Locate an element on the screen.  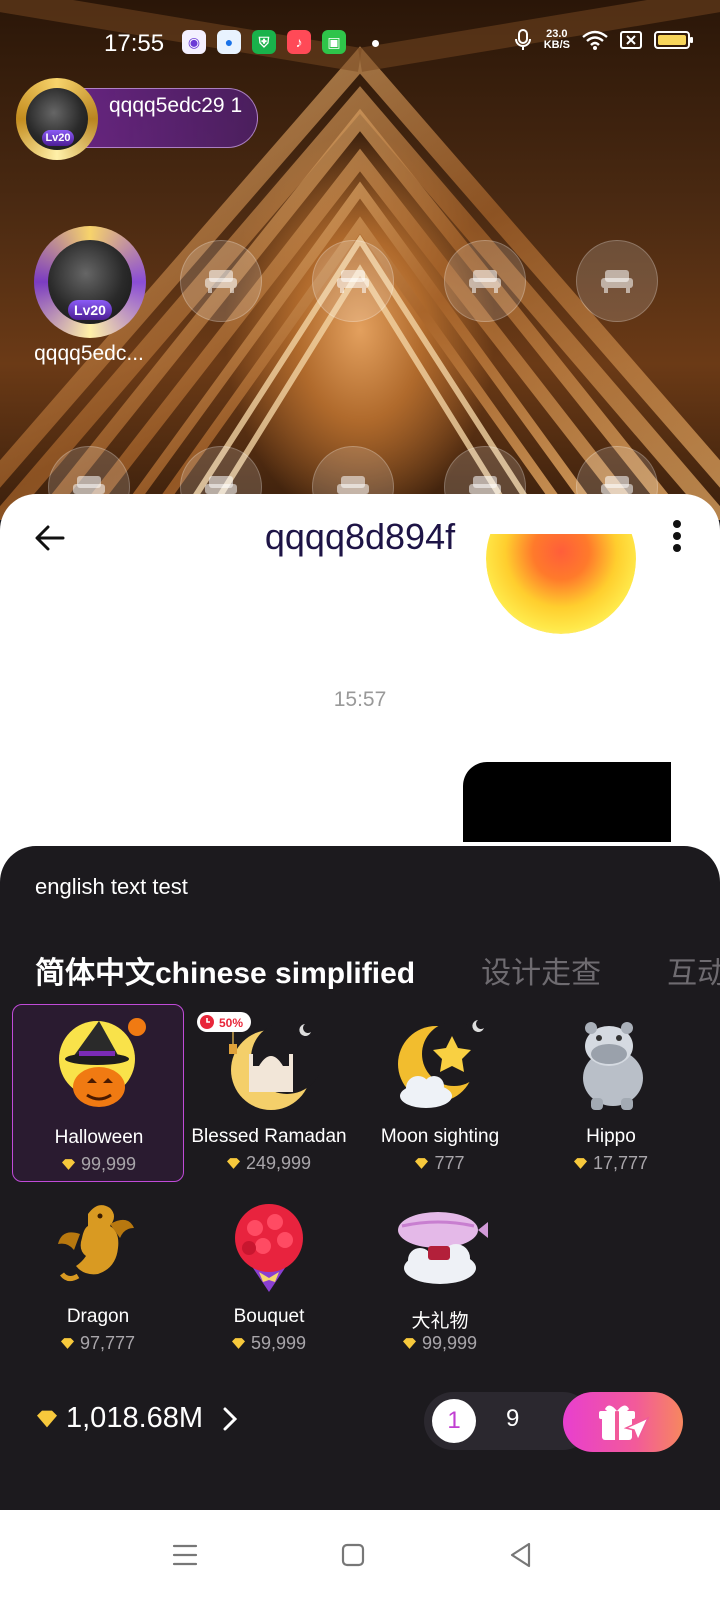
discount-label: 50% is located at coordinates (231, 1023).